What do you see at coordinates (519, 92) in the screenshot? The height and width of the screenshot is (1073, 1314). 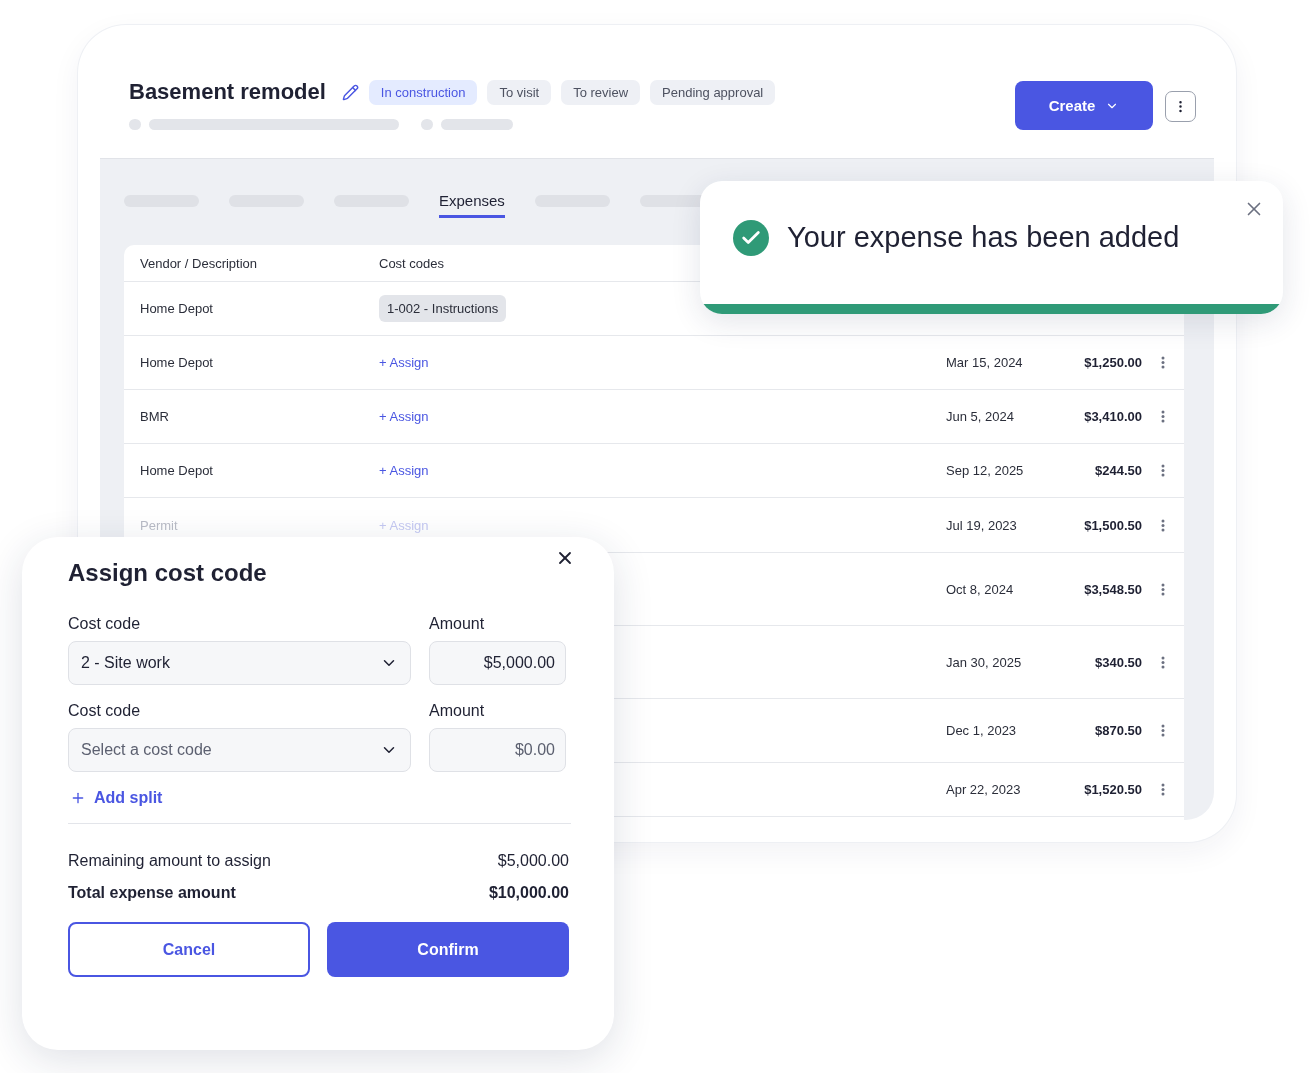 I see `status-chip: To visit` at bounding box center [519, 92].